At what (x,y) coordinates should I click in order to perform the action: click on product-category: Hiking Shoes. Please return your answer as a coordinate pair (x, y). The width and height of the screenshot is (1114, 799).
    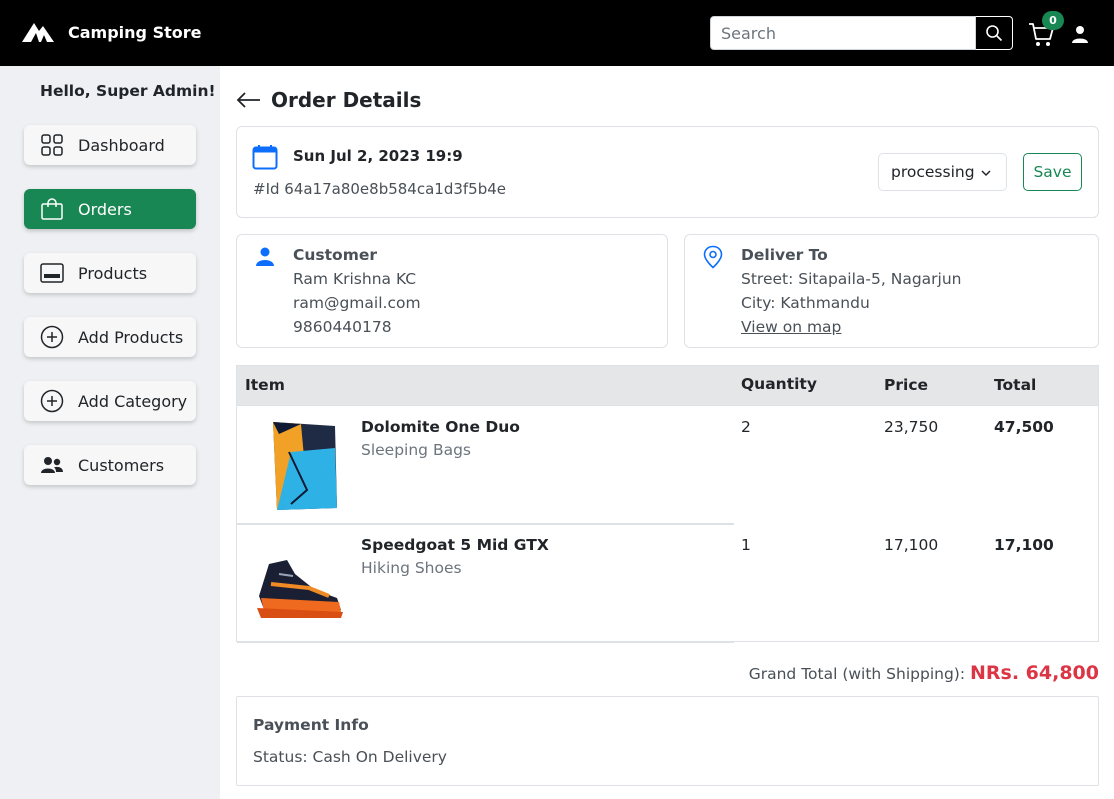
    Looking at the image, I should click on (411, 568).